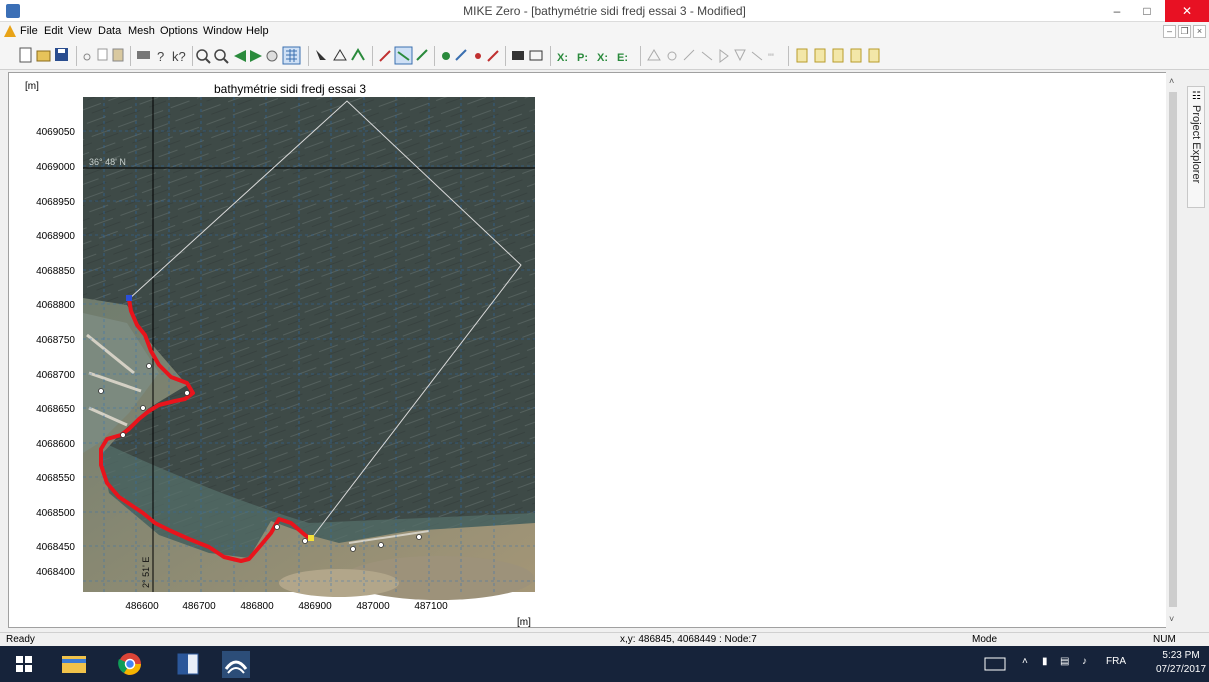 The height and width of the screenshot is (682, 1209). What do you see at coordinates (802, 55) in the screenshot?
I see `data2-icon` at bounding box center [802, 55].